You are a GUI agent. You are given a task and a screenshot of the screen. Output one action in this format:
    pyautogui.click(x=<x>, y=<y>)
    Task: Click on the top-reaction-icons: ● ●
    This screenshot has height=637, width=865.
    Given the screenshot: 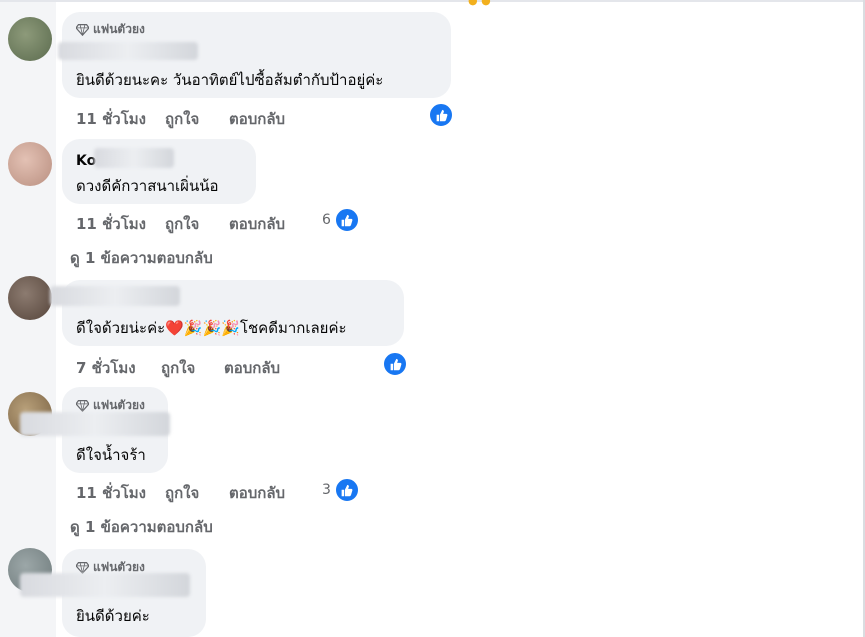 What is the action you would take?
    pyautogui.click(x=479, y=3)
    